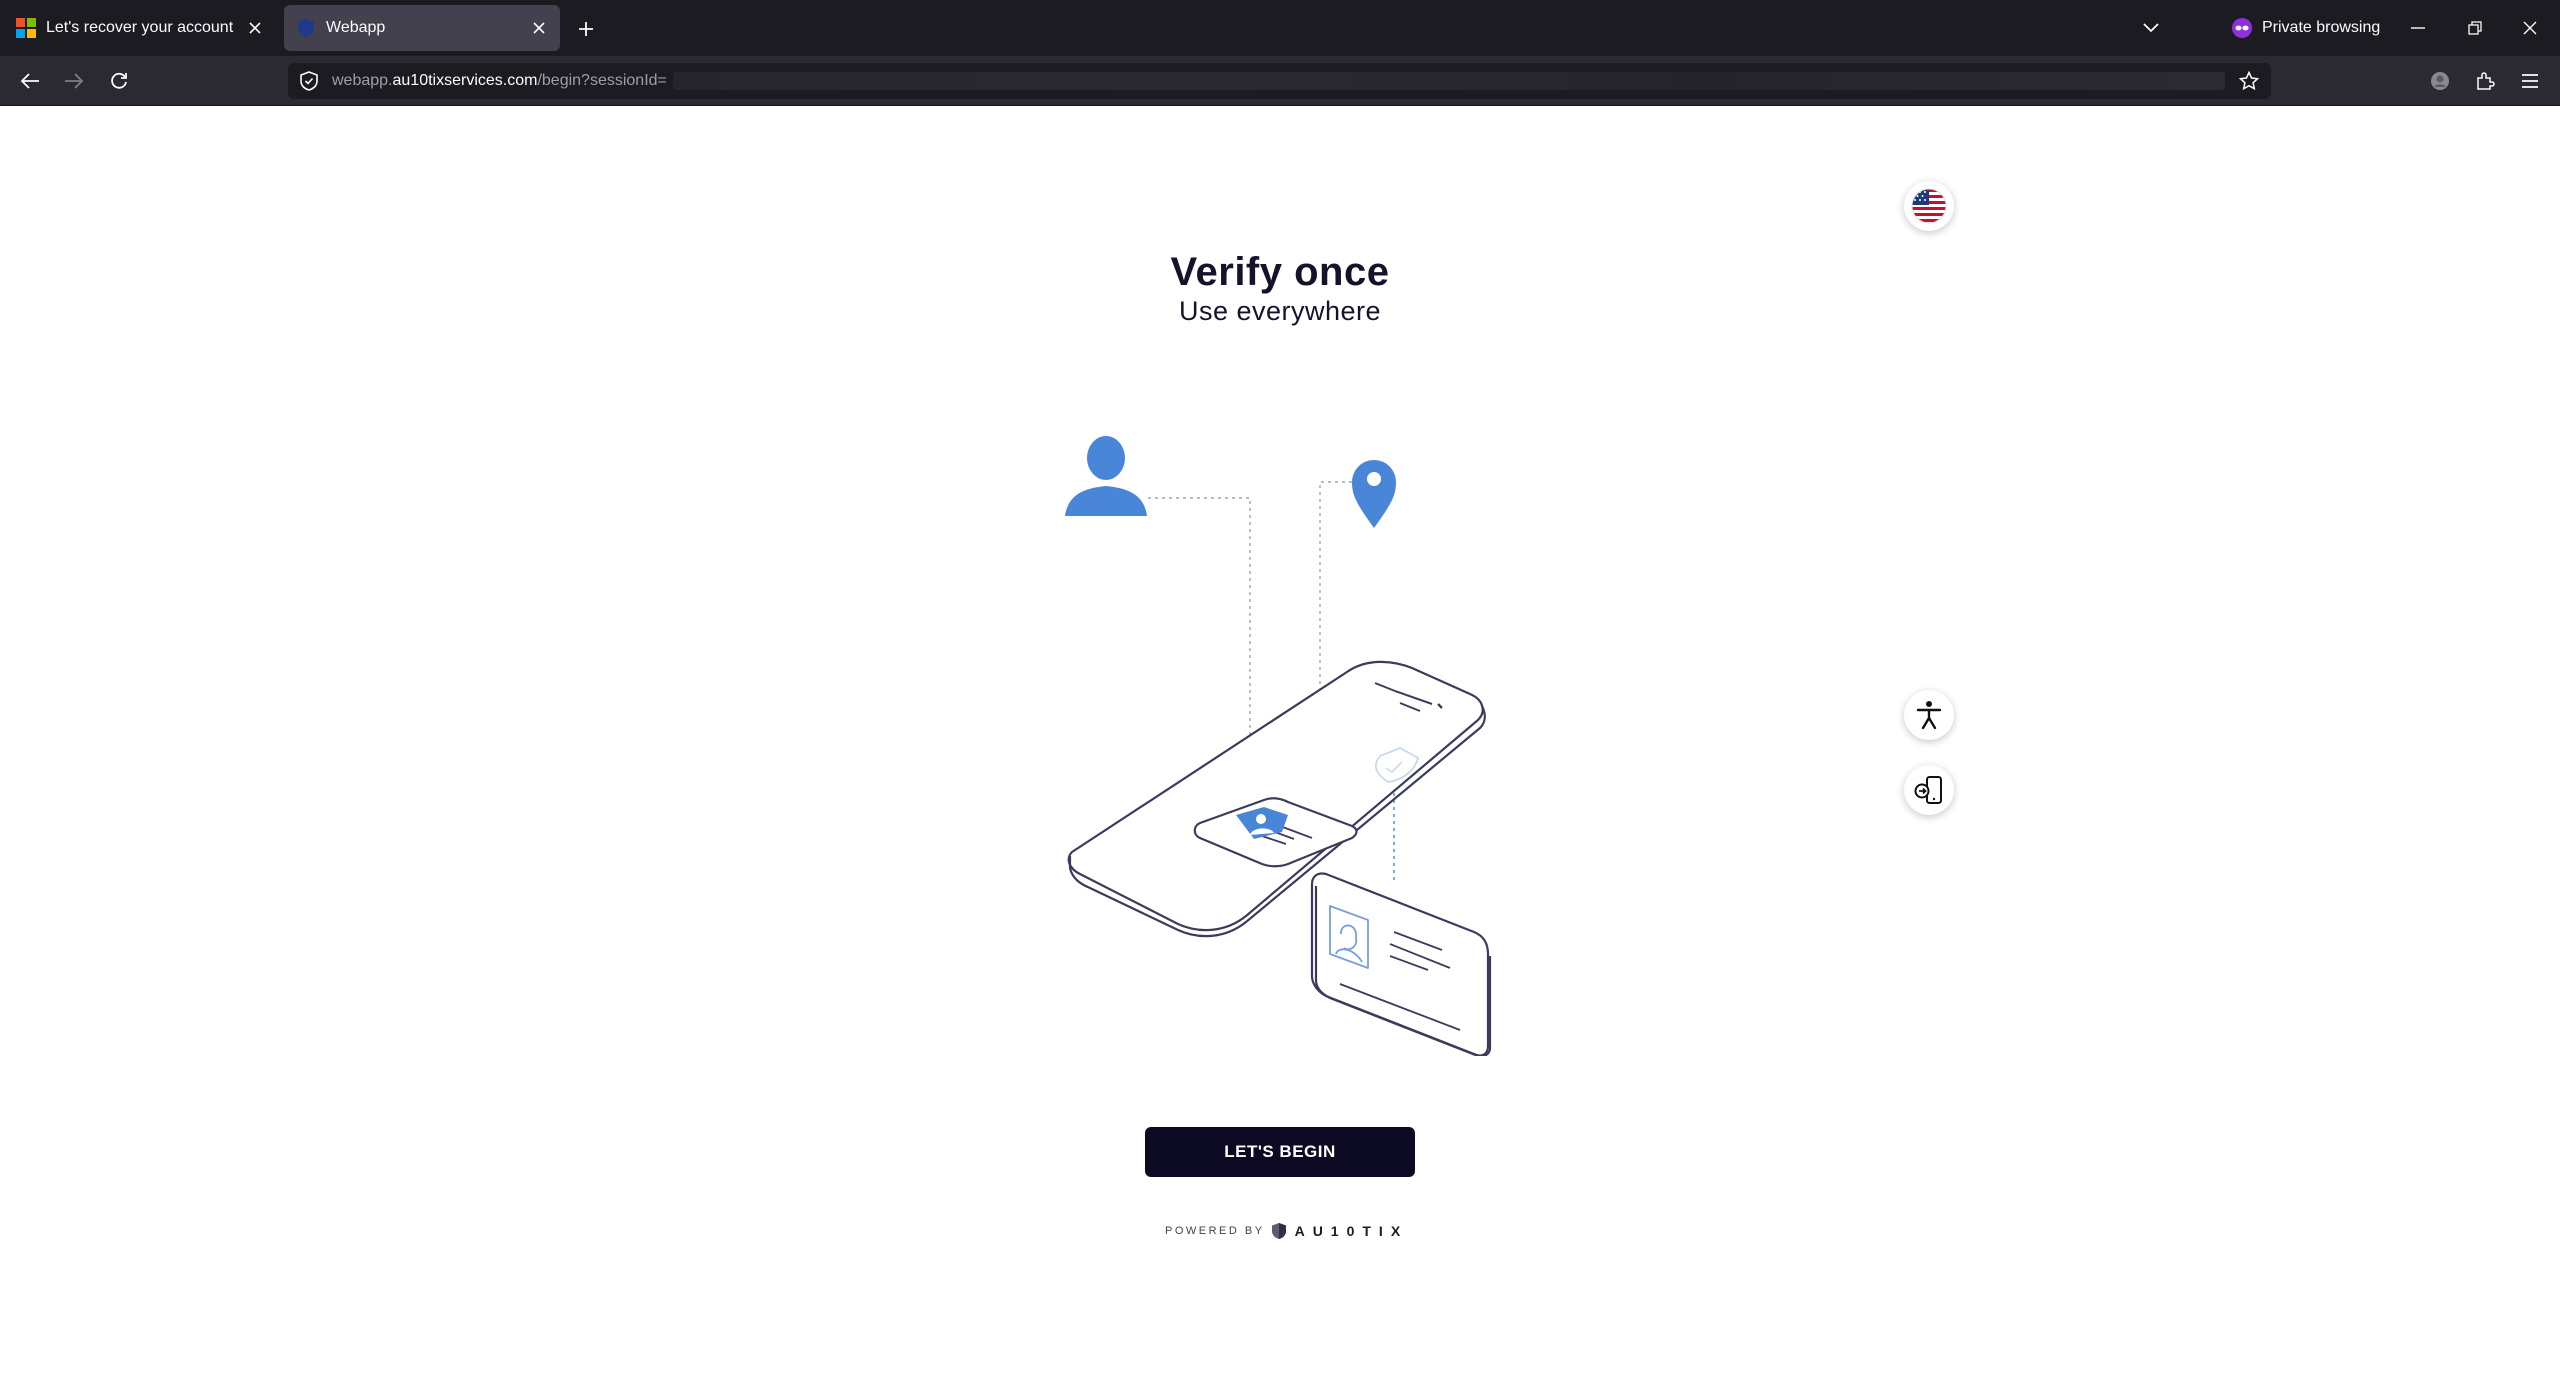 The width and height of the screenshot is (2560, 1377). I want to click on accessibility-icon, so click(1929, 715).